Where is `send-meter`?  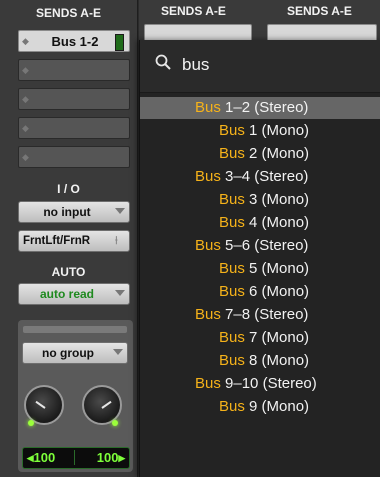 send-meter is located at coordinates (119, 42).